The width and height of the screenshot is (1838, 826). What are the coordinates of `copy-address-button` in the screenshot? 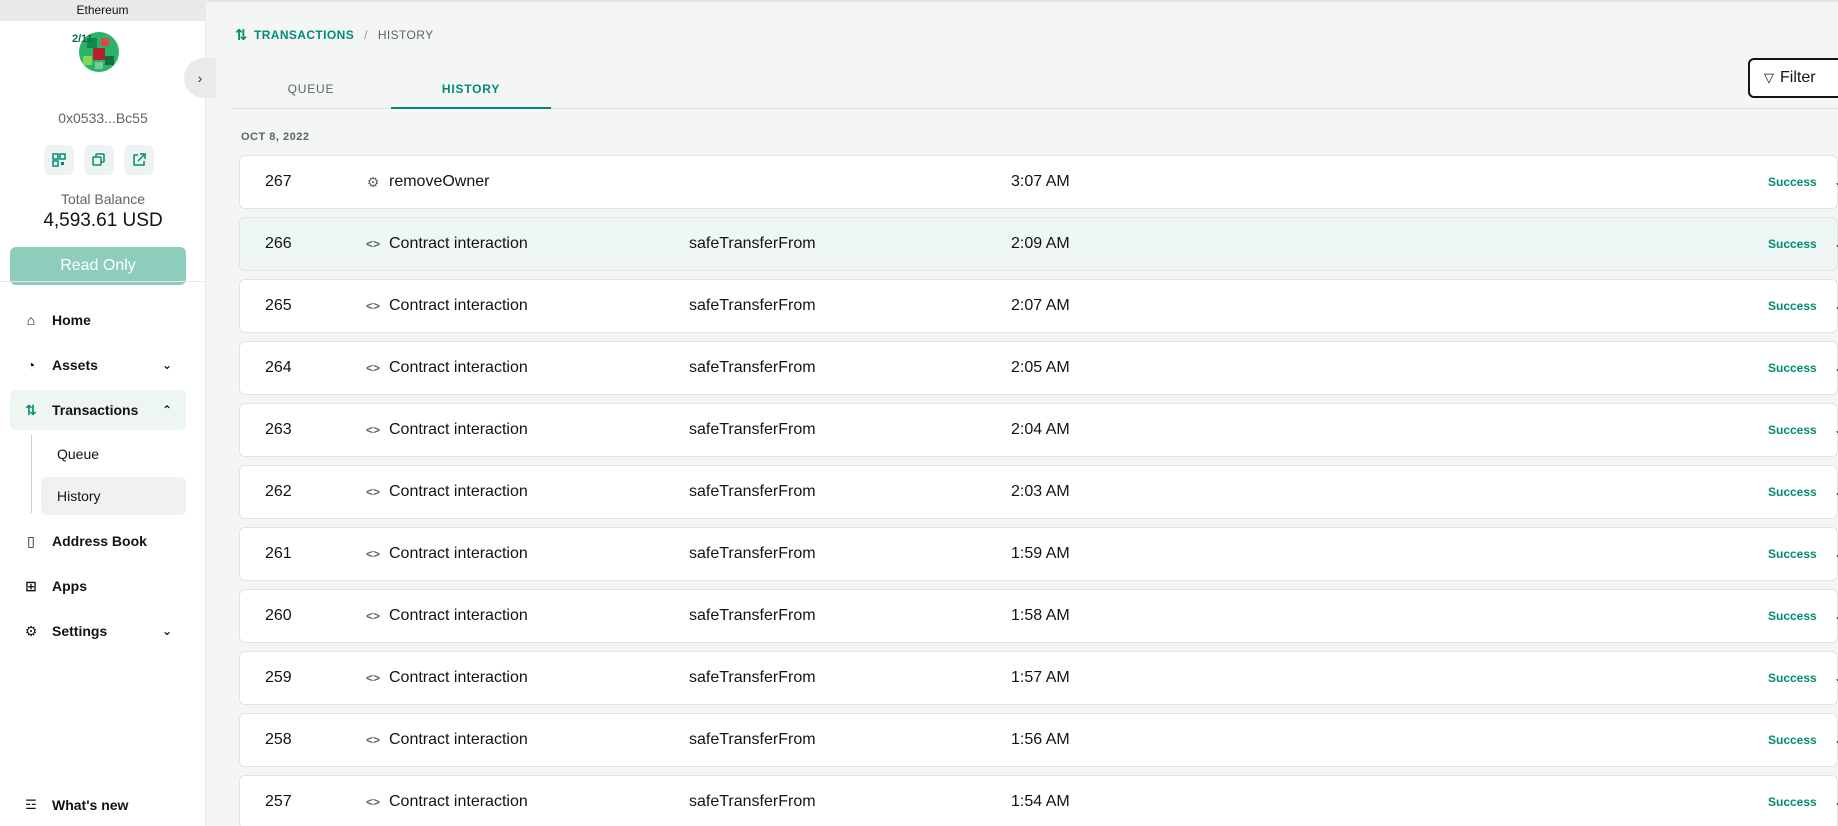 It's located at (99, 160).